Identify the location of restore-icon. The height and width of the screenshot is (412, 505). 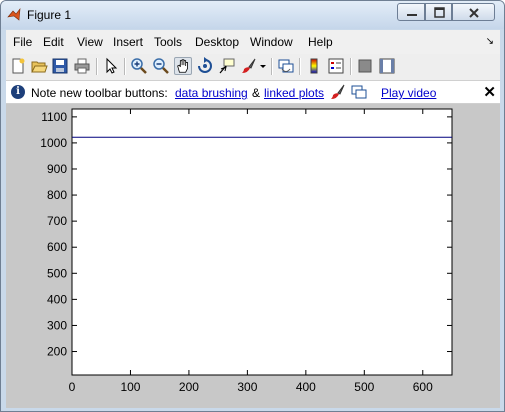
(439, 12).